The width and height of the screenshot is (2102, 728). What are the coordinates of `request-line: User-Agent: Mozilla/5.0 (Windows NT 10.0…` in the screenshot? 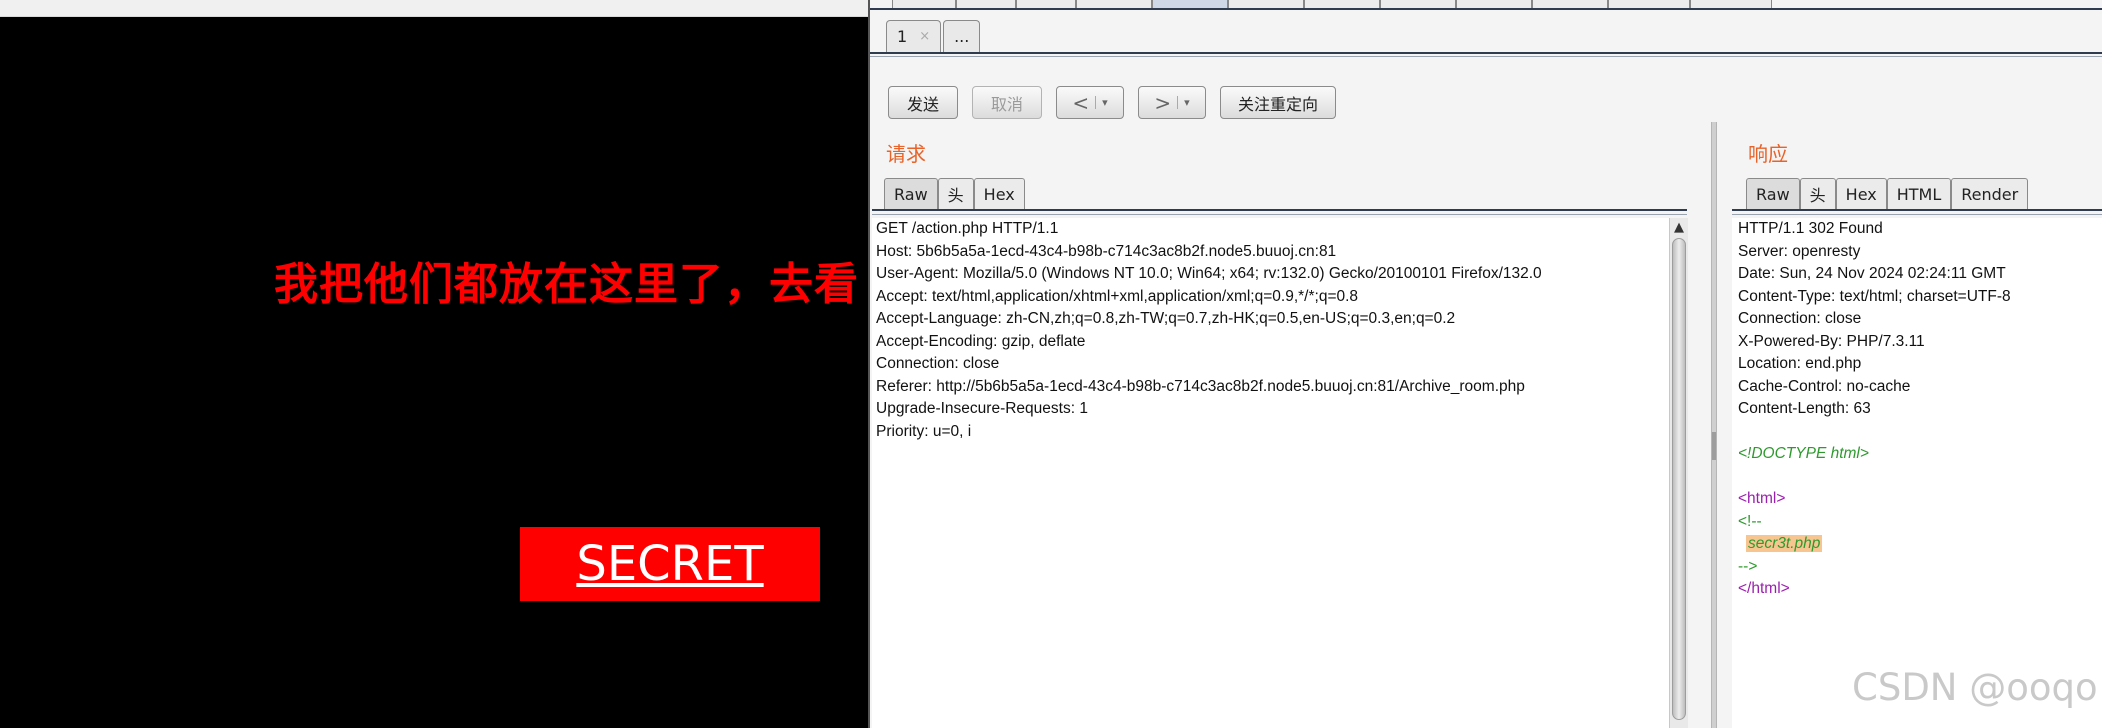 It's located at (1209, 273).